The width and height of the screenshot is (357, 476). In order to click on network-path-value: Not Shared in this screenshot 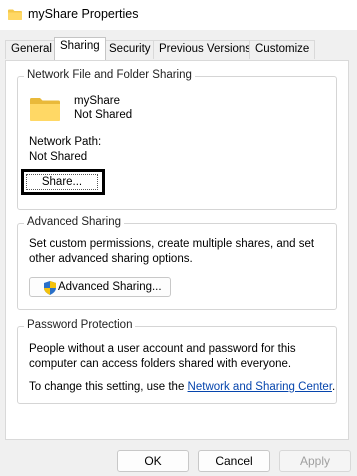, I will do `click(58, 157)`.